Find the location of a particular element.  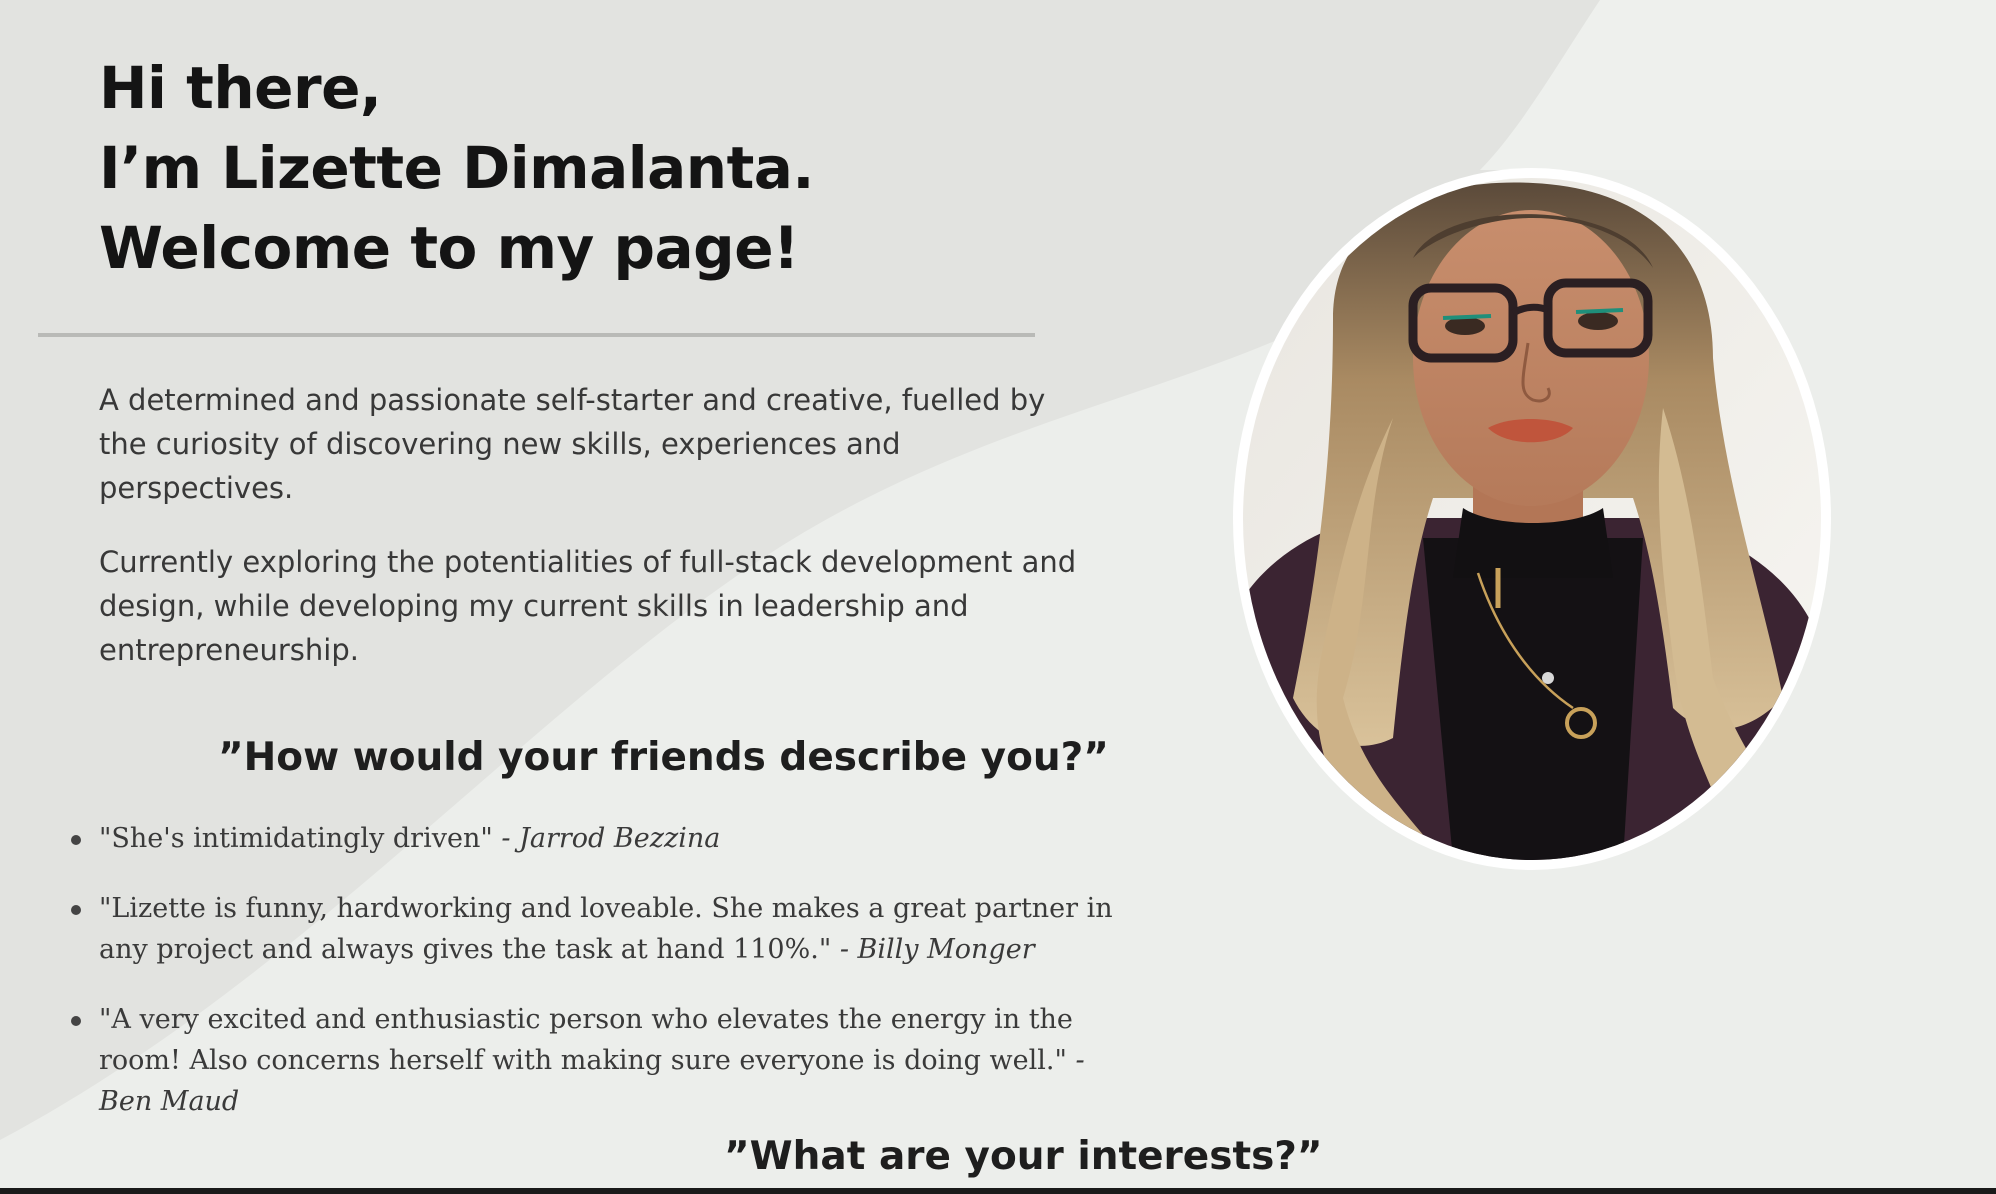

quote-text: "She's intimidatingly driven" is located at coordinates (296, 838).